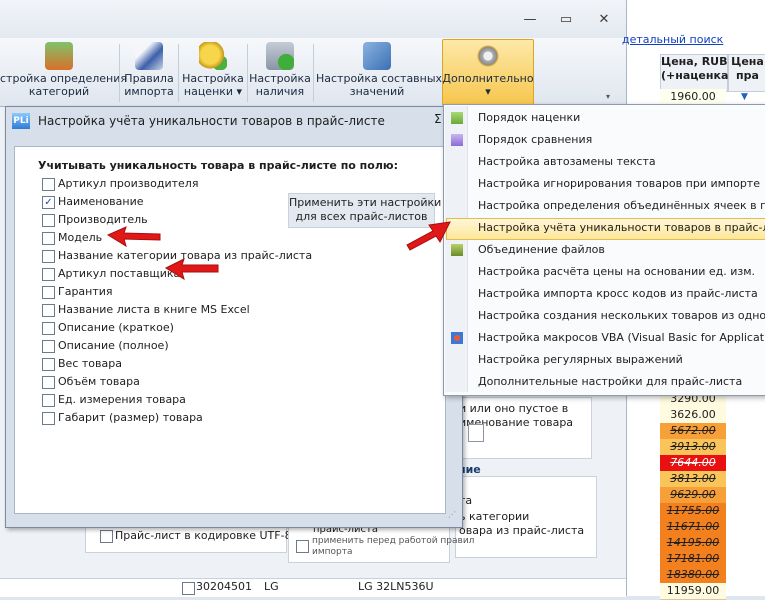 The height and width of the screenshot is (600, 765). Describe the element at coordinates (393, 546) in the screenshot. I see `apply-before-label: применить перед работой правил импорта` at that location.